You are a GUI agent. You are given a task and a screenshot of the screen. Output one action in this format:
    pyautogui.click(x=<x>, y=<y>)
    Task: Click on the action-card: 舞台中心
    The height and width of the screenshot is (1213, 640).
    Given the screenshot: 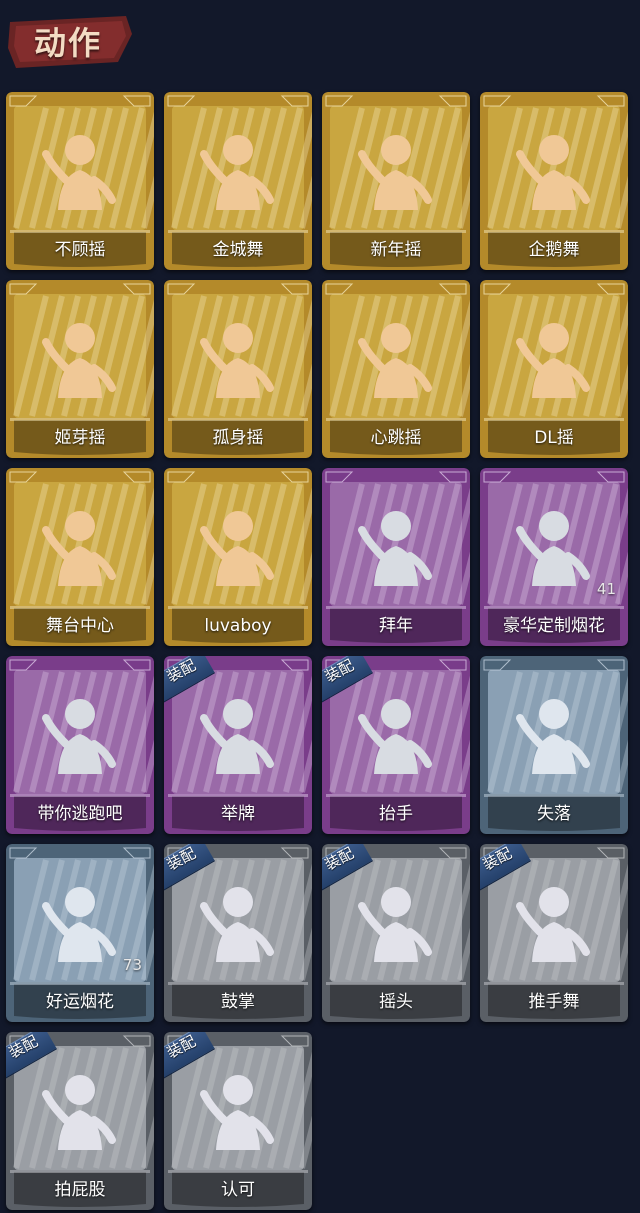 What is the action you would take?
    pyautogui.click(x=80, y=557)
    